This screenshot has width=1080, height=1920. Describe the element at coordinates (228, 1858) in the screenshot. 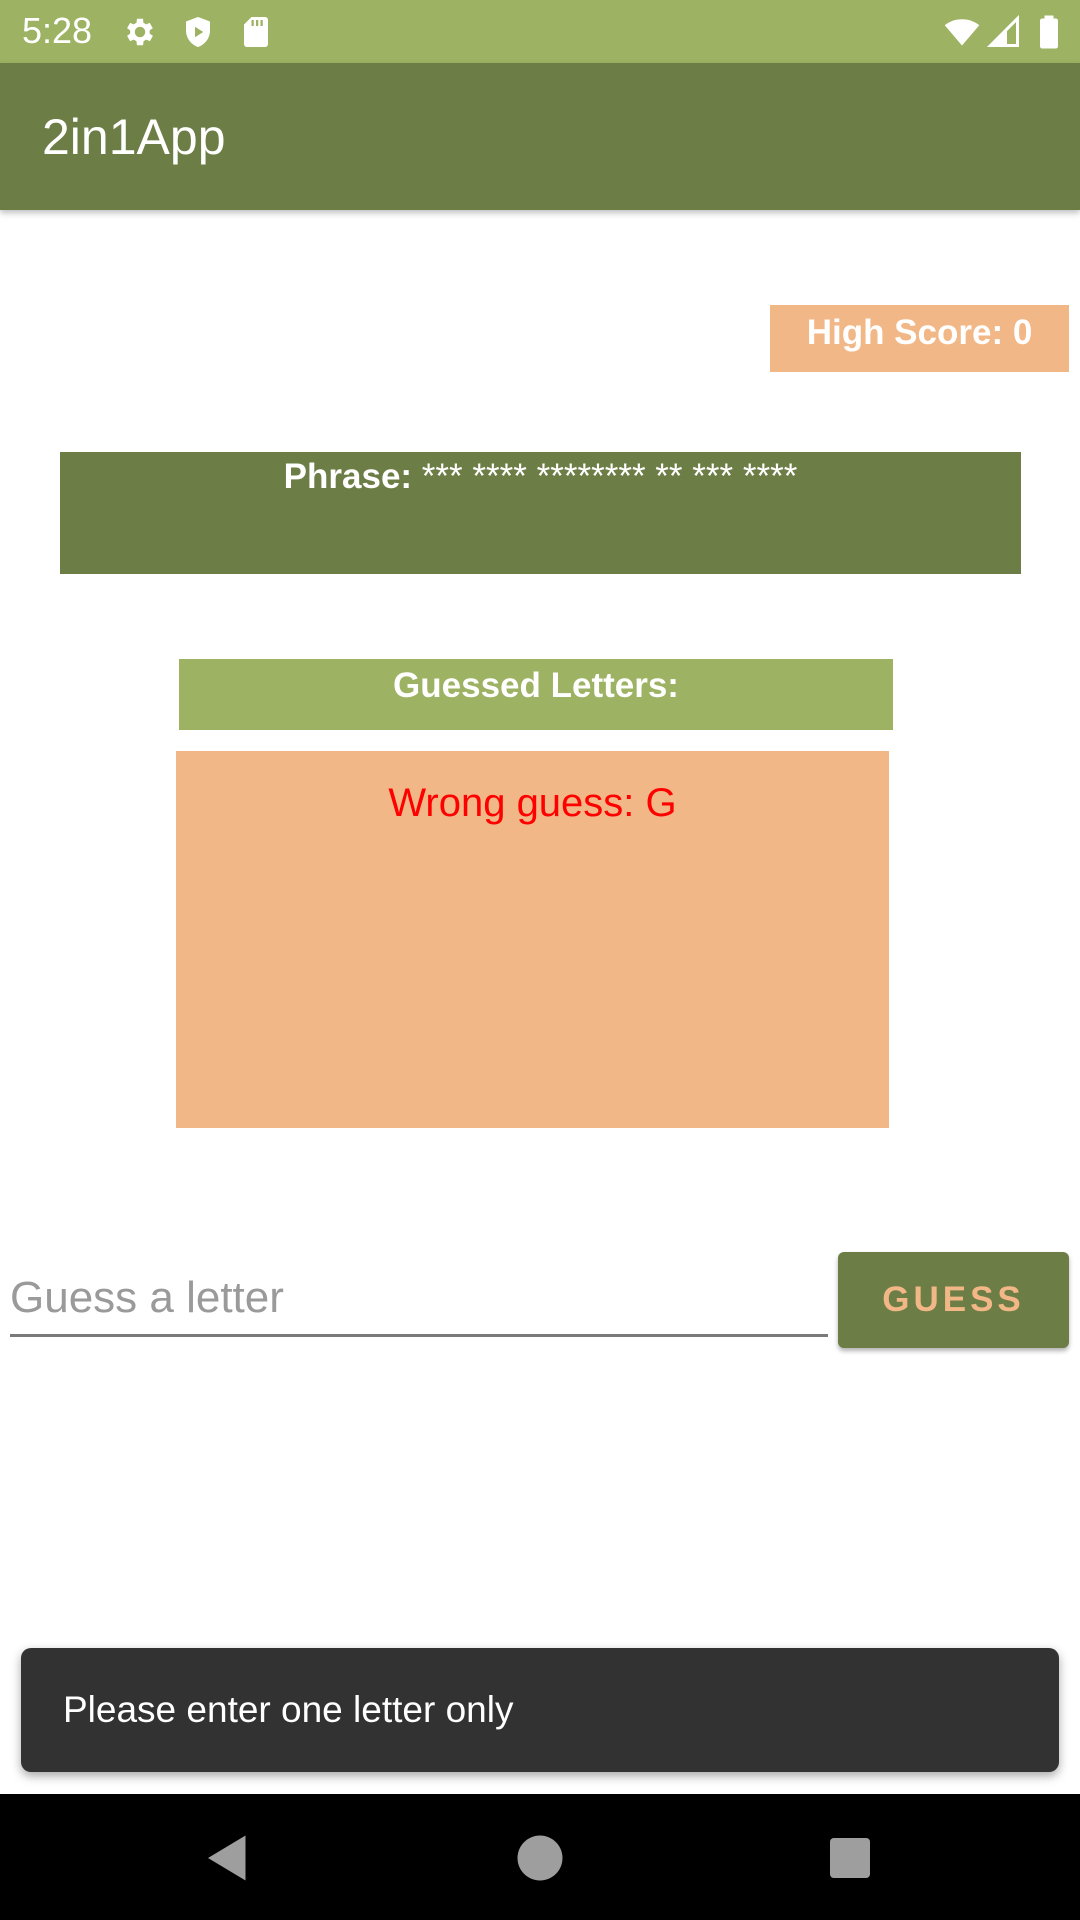

I see `back-icon` at that location.